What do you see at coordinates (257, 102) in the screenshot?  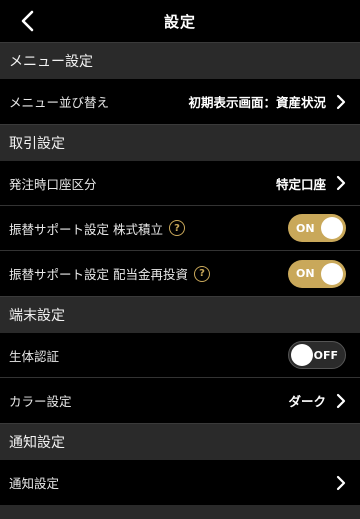 I see `menu-reorder-value: 初期表示画面：資産状況` at bounding box center [257, 102].